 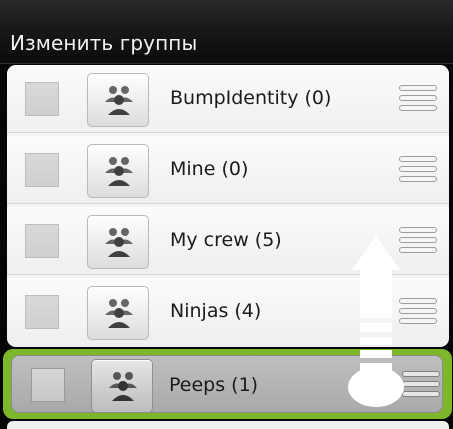 I want to click on group-name: Peeps (1), so click(x=214, y=385).